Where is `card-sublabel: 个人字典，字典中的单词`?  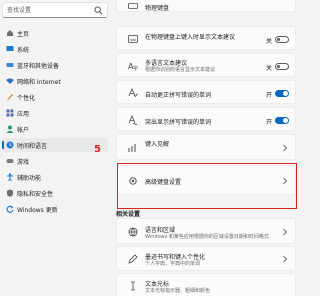 card-sublabel: 个人字典，字典中的单词 is located at coordinates (173, 264).